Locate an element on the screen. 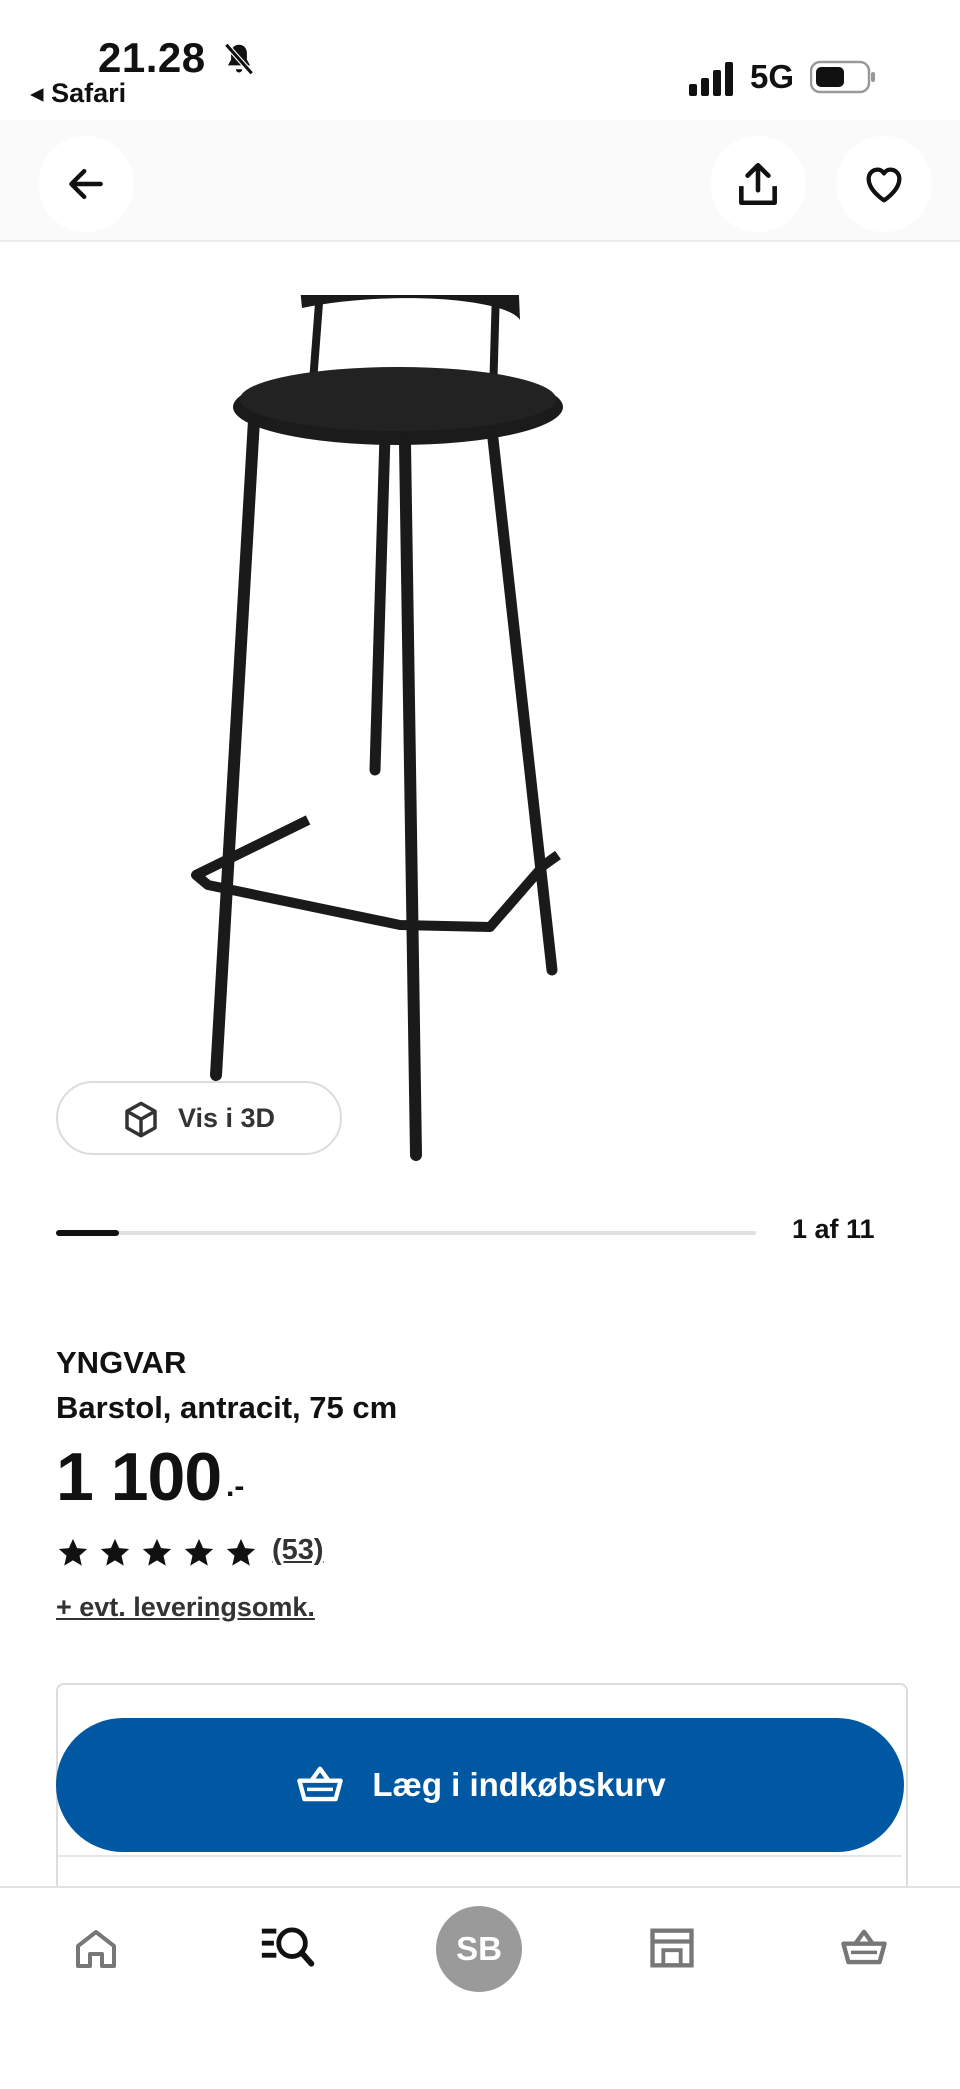 This screenshot has width=960, height=2089. product-price: 1 100 is located at coordinates (139, 1477).